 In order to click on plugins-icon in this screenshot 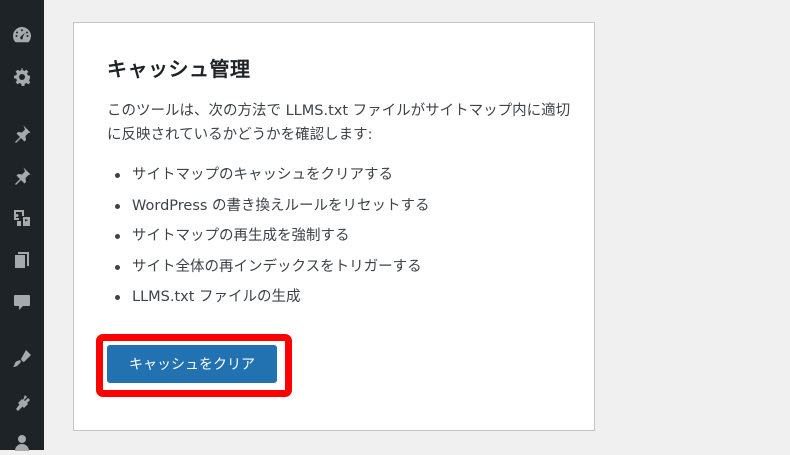, I will do `click(22, 403)`.